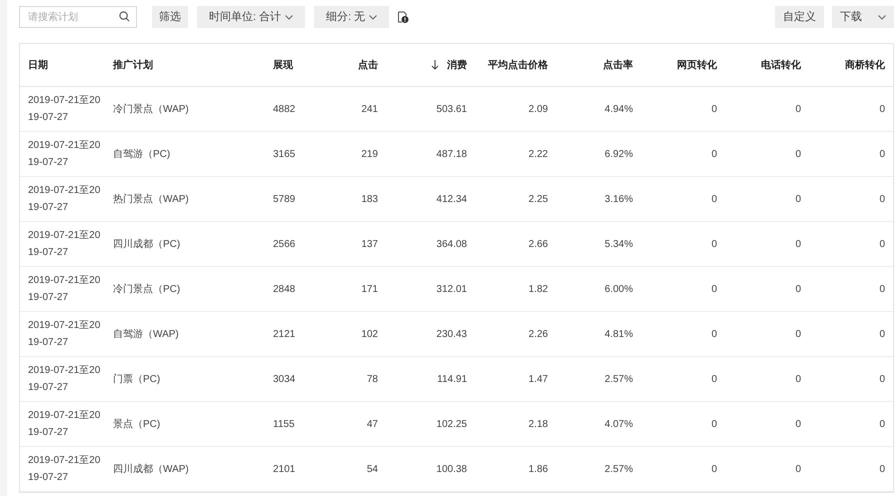 The height and width of the screenshot is (496, 896). I want to click on help-document-icon, so click(403, 17).